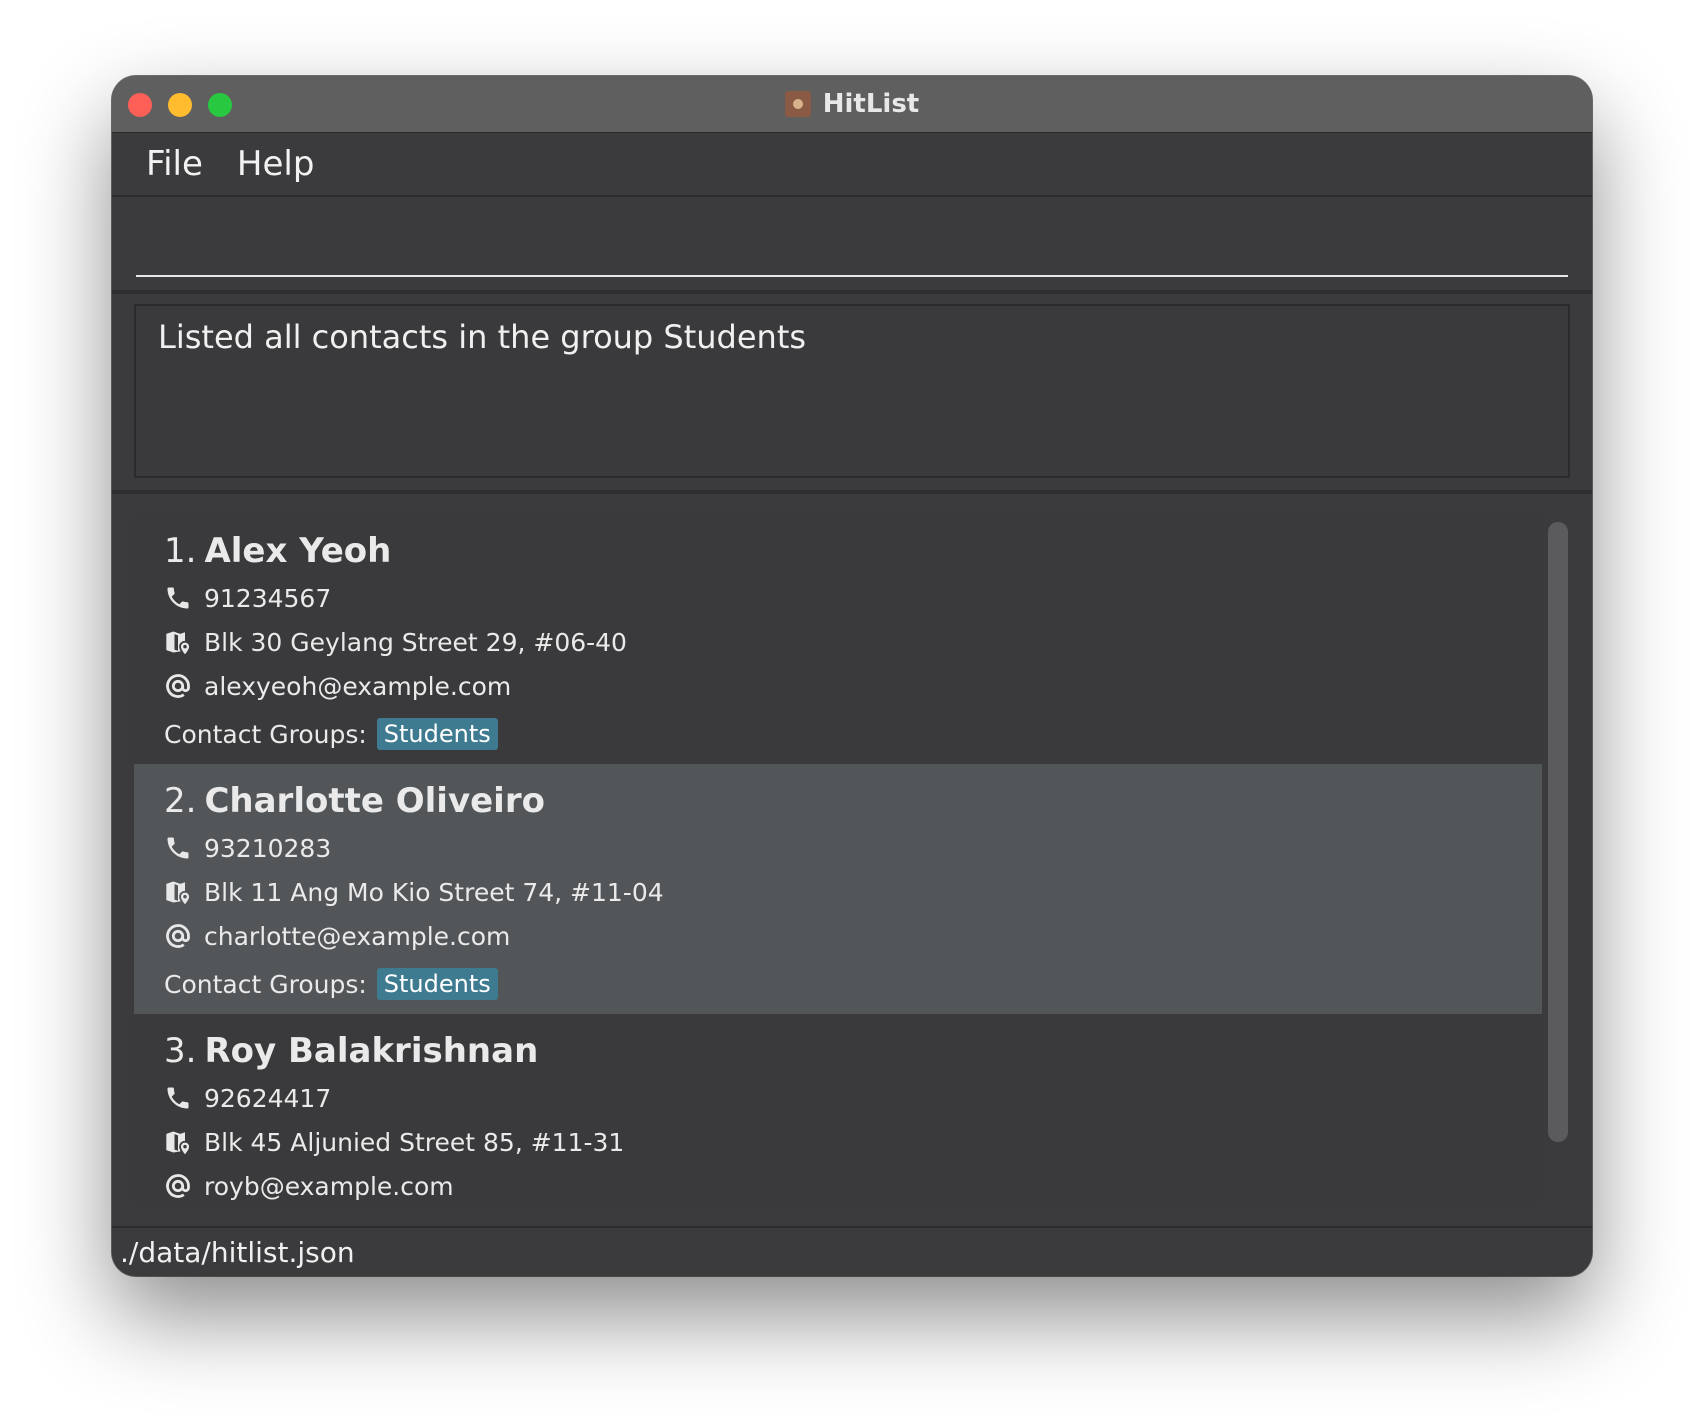  I want to click on list-scrollbar, so click(1558, 832).